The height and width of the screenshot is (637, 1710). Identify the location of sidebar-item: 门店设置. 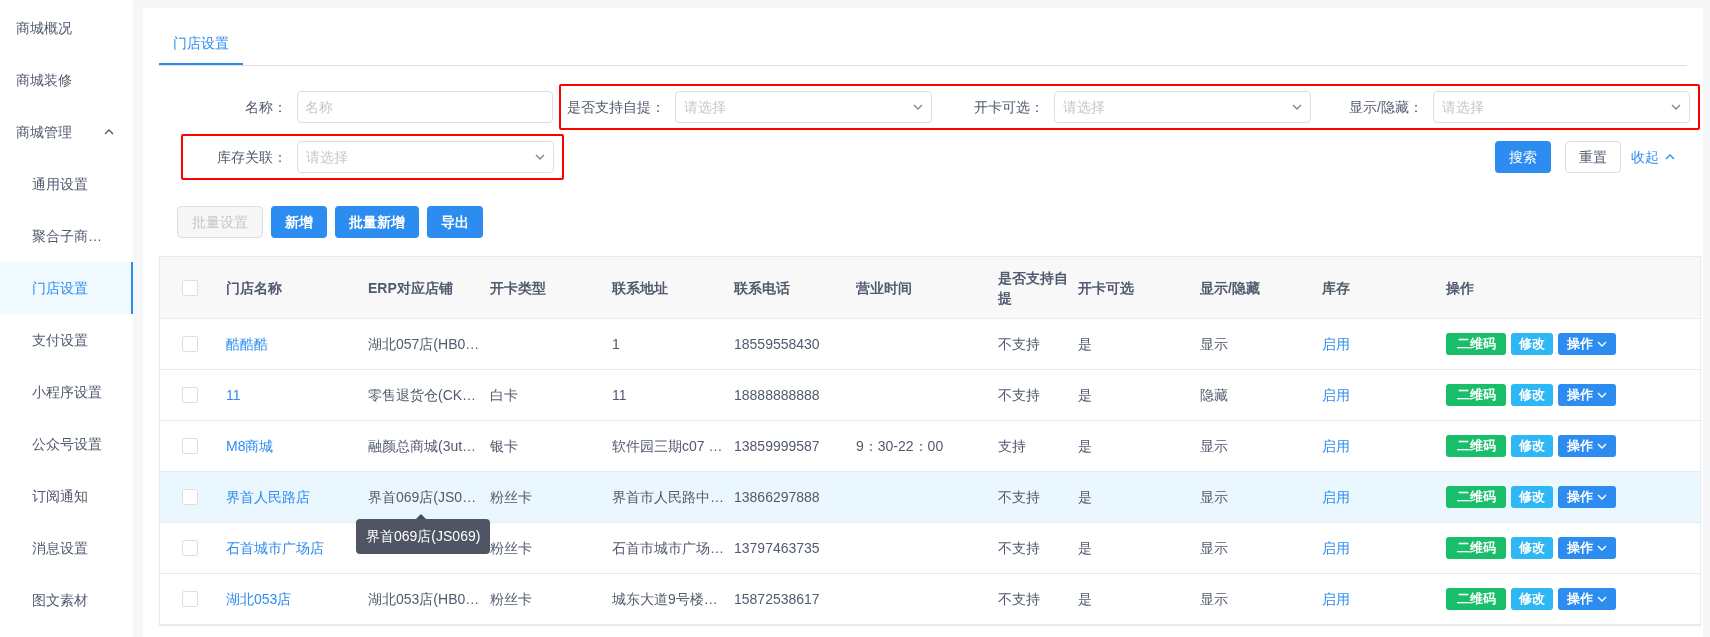
(66, 288).